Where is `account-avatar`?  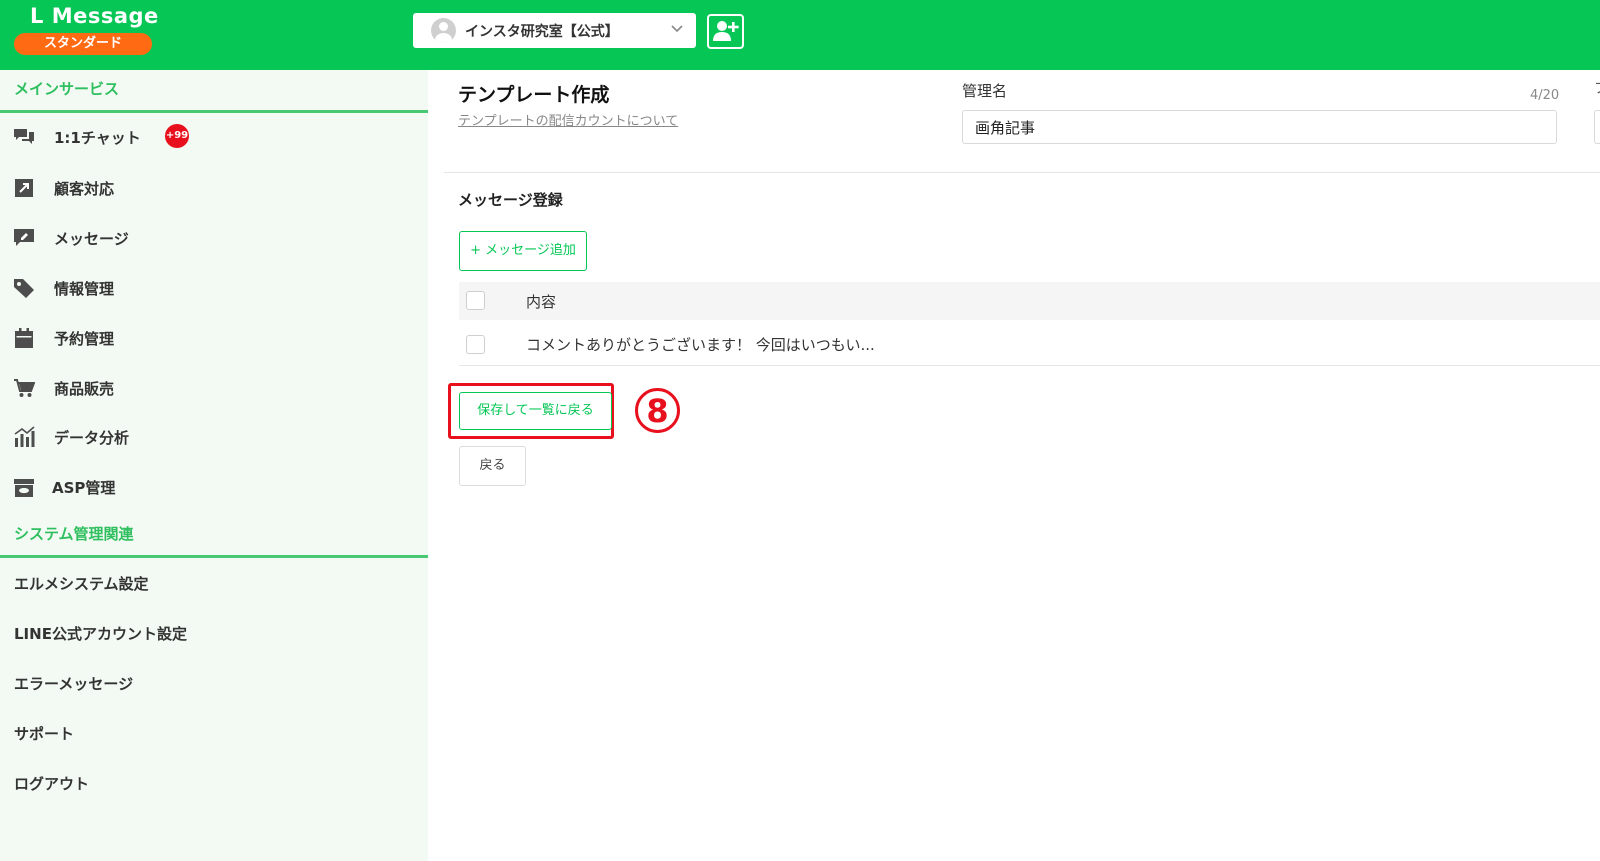 account-avatar is located at coordinates (443, 30).